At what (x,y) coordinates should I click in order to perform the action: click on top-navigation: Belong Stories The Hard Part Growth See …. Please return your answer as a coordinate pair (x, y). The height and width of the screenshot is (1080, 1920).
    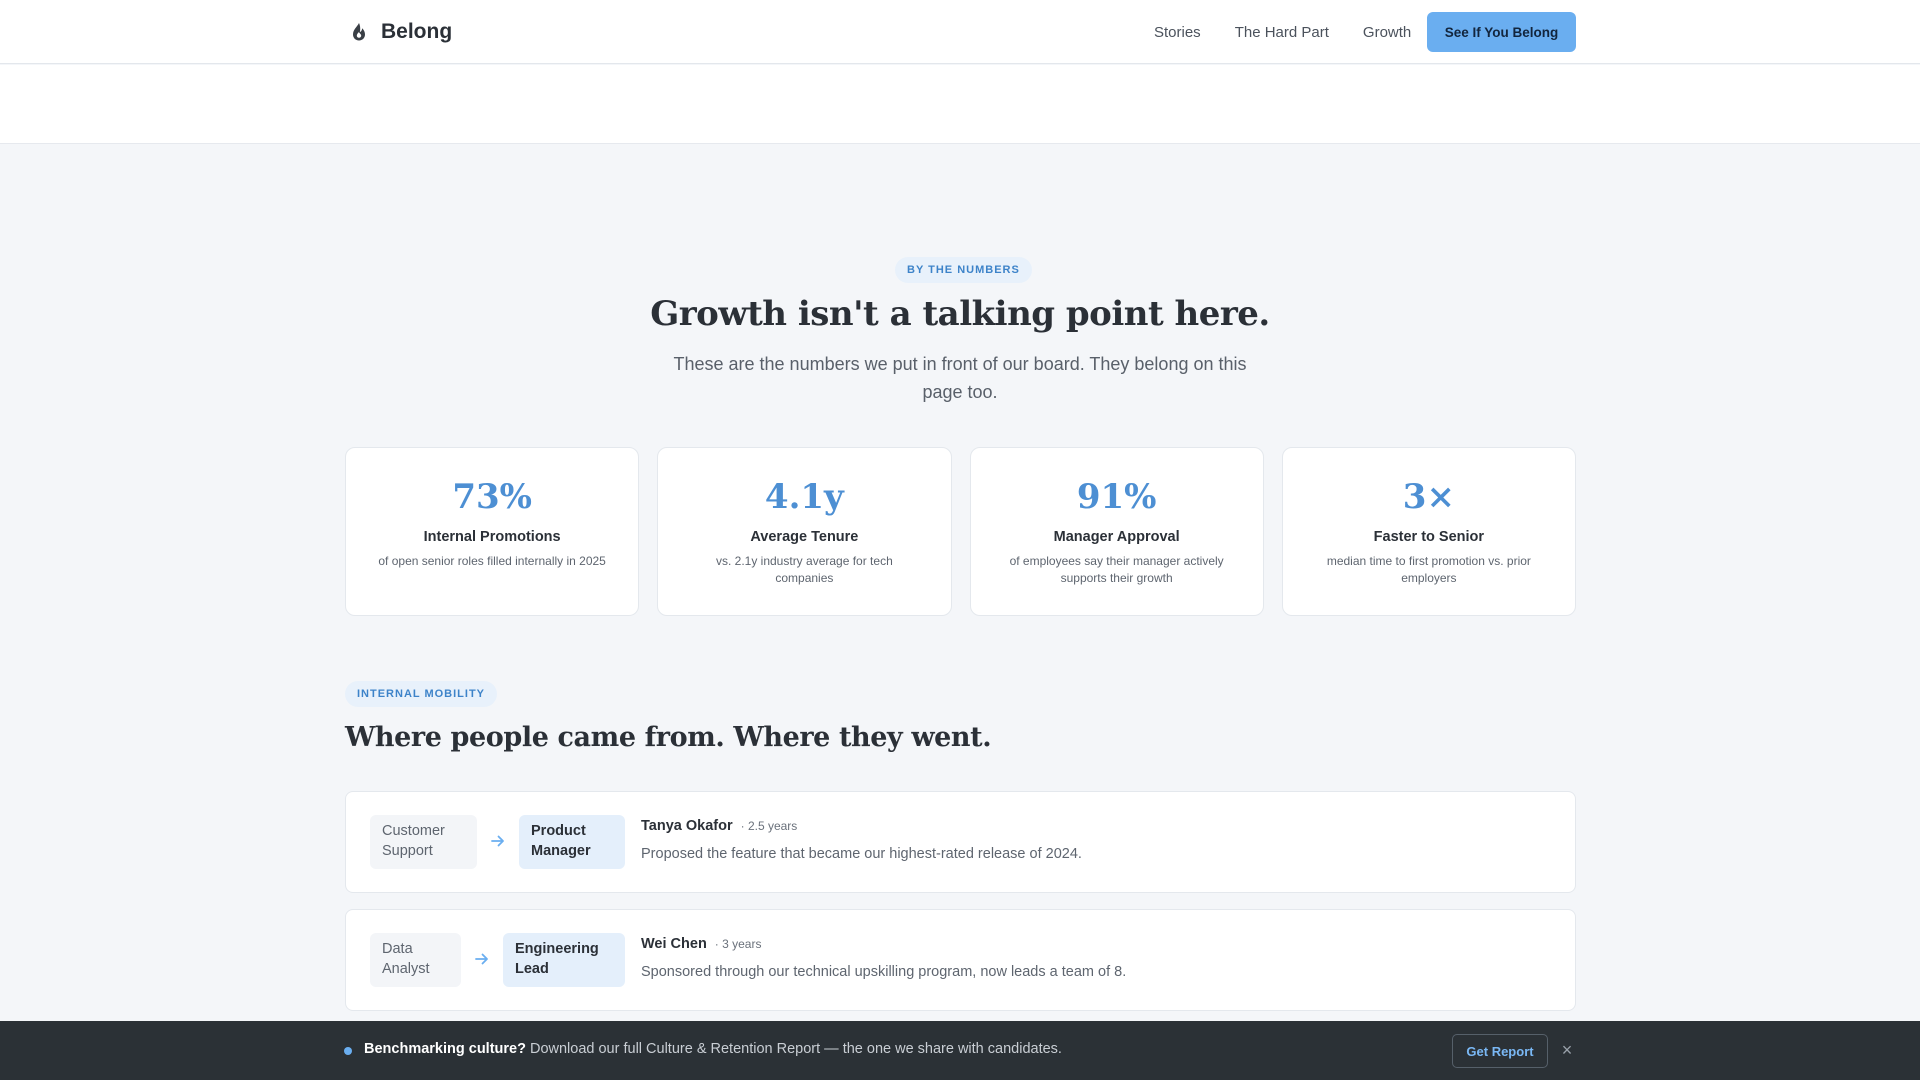
    Looking at the image, I should click on (960, 32).